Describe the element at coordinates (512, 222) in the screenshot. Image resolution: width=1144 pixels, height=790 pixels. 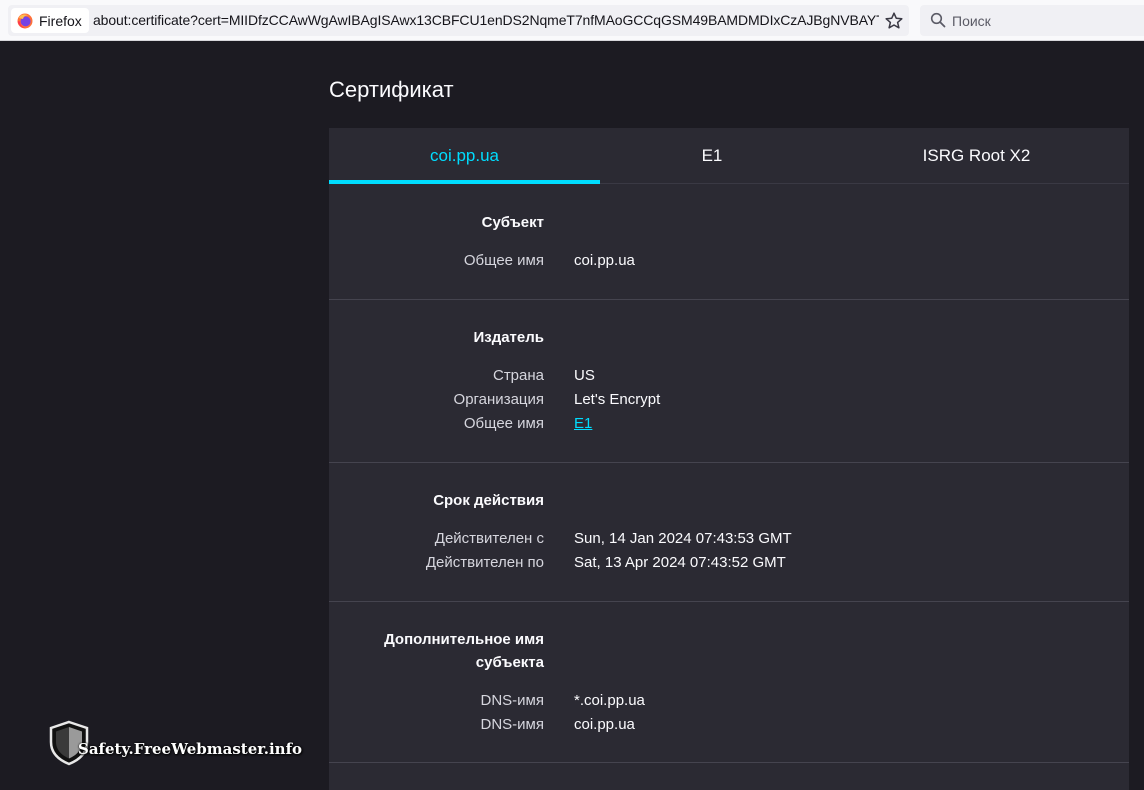
I see `section-title: Субъект` at that location.